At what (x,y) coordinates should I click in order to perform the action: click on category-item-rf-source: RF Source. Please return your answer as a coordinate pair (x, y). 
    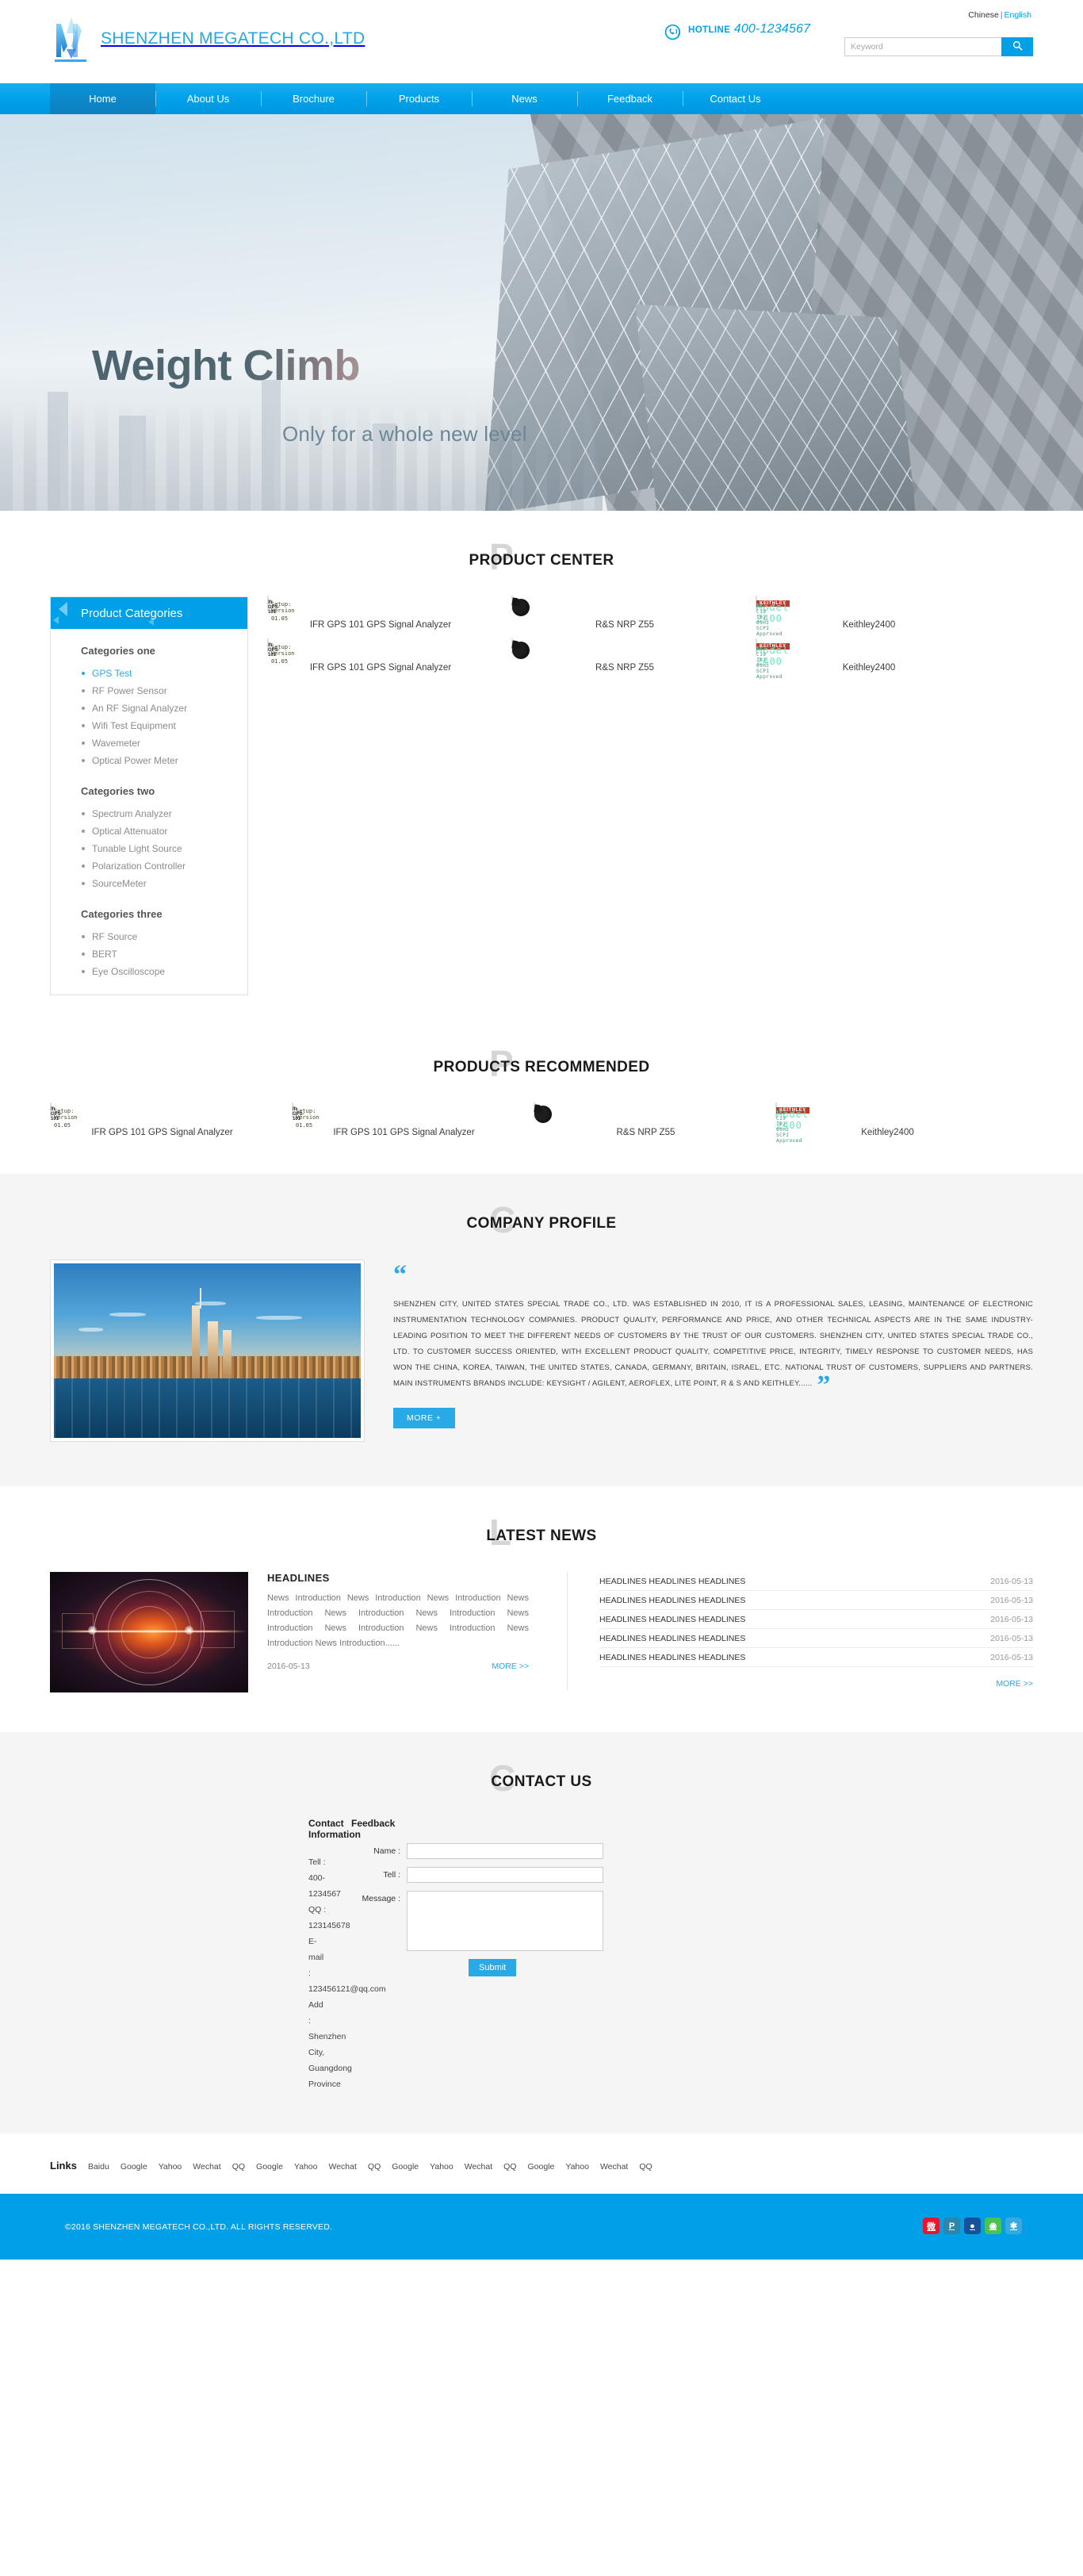
    Looking at the image, I should click on (164, 937).